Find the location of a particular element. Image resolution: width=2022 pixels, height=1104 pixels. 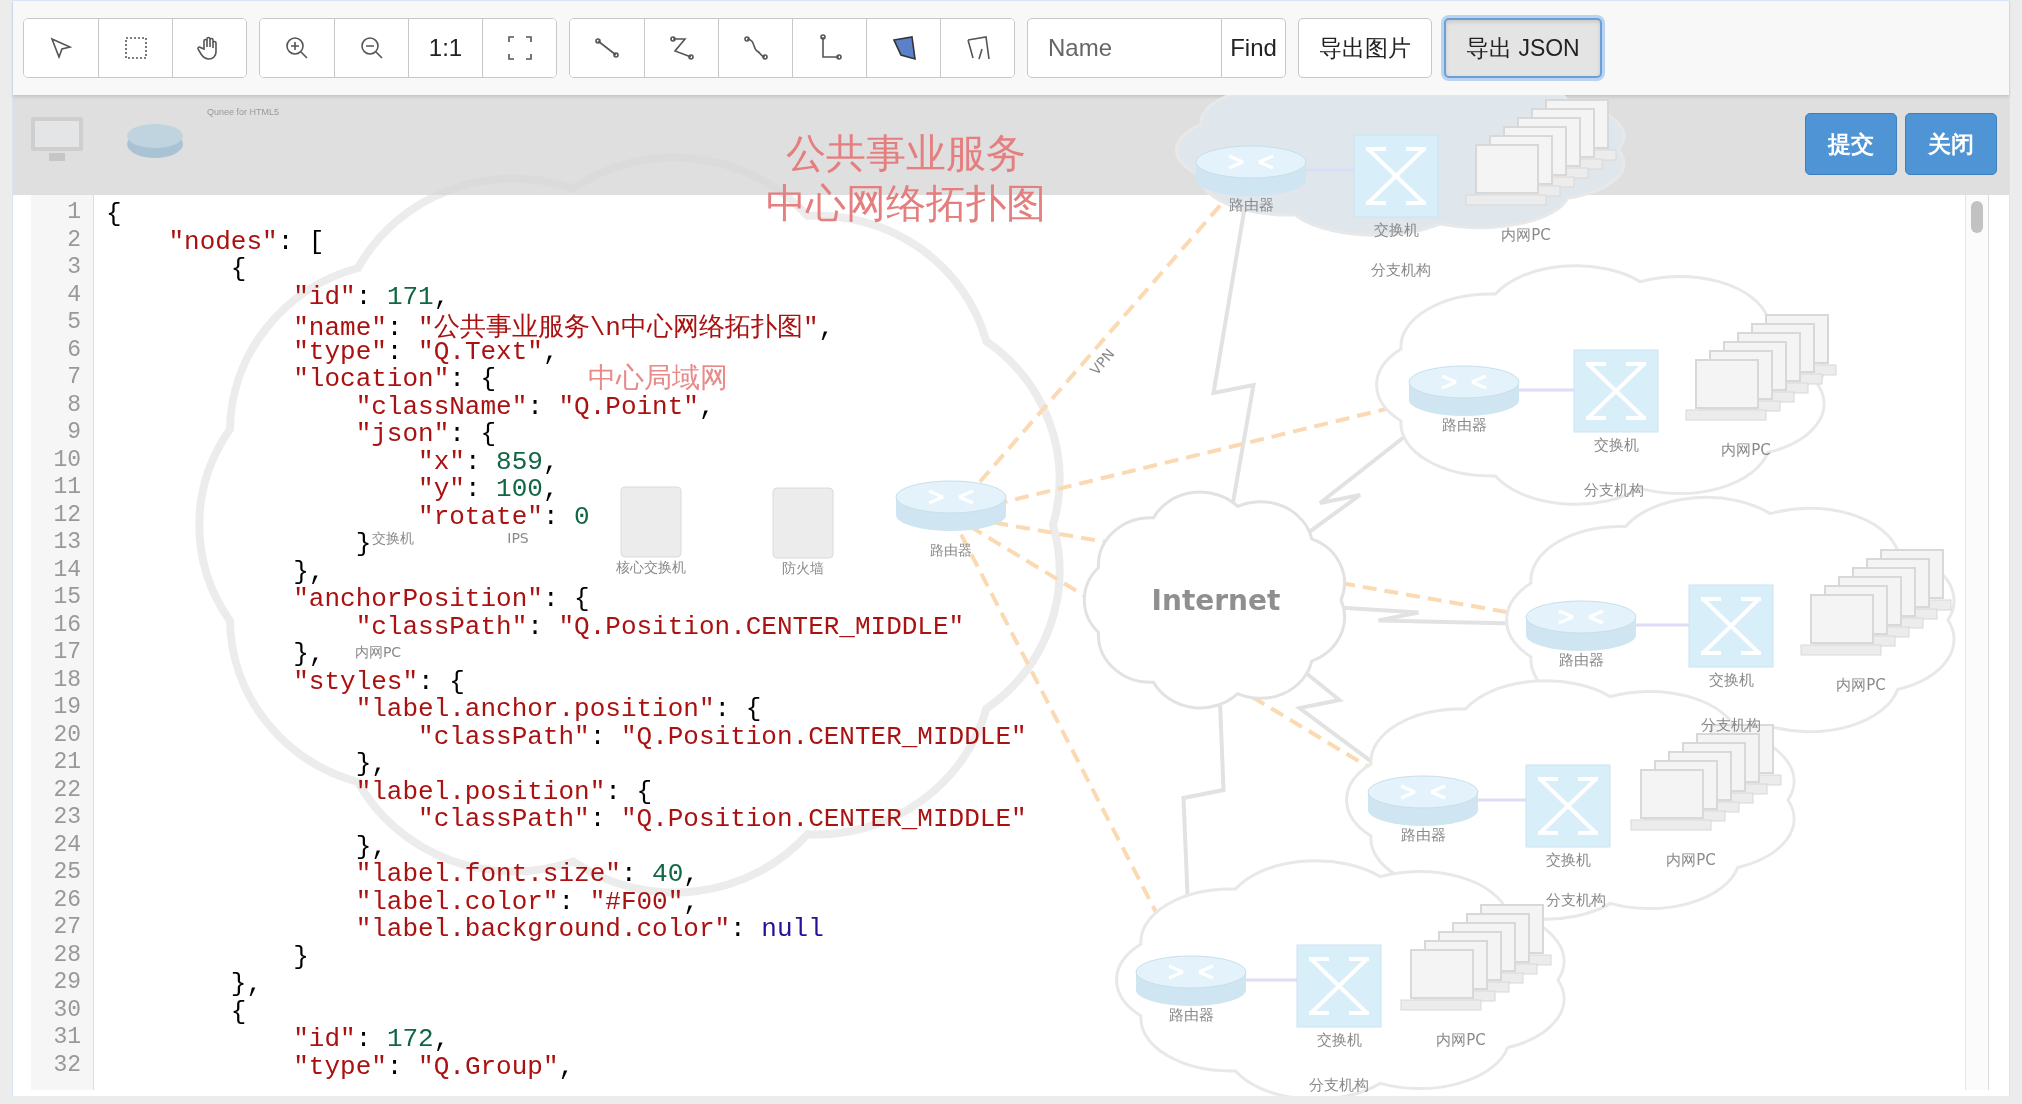

node-label: 防火墙 is located at coordinates (803, 568).